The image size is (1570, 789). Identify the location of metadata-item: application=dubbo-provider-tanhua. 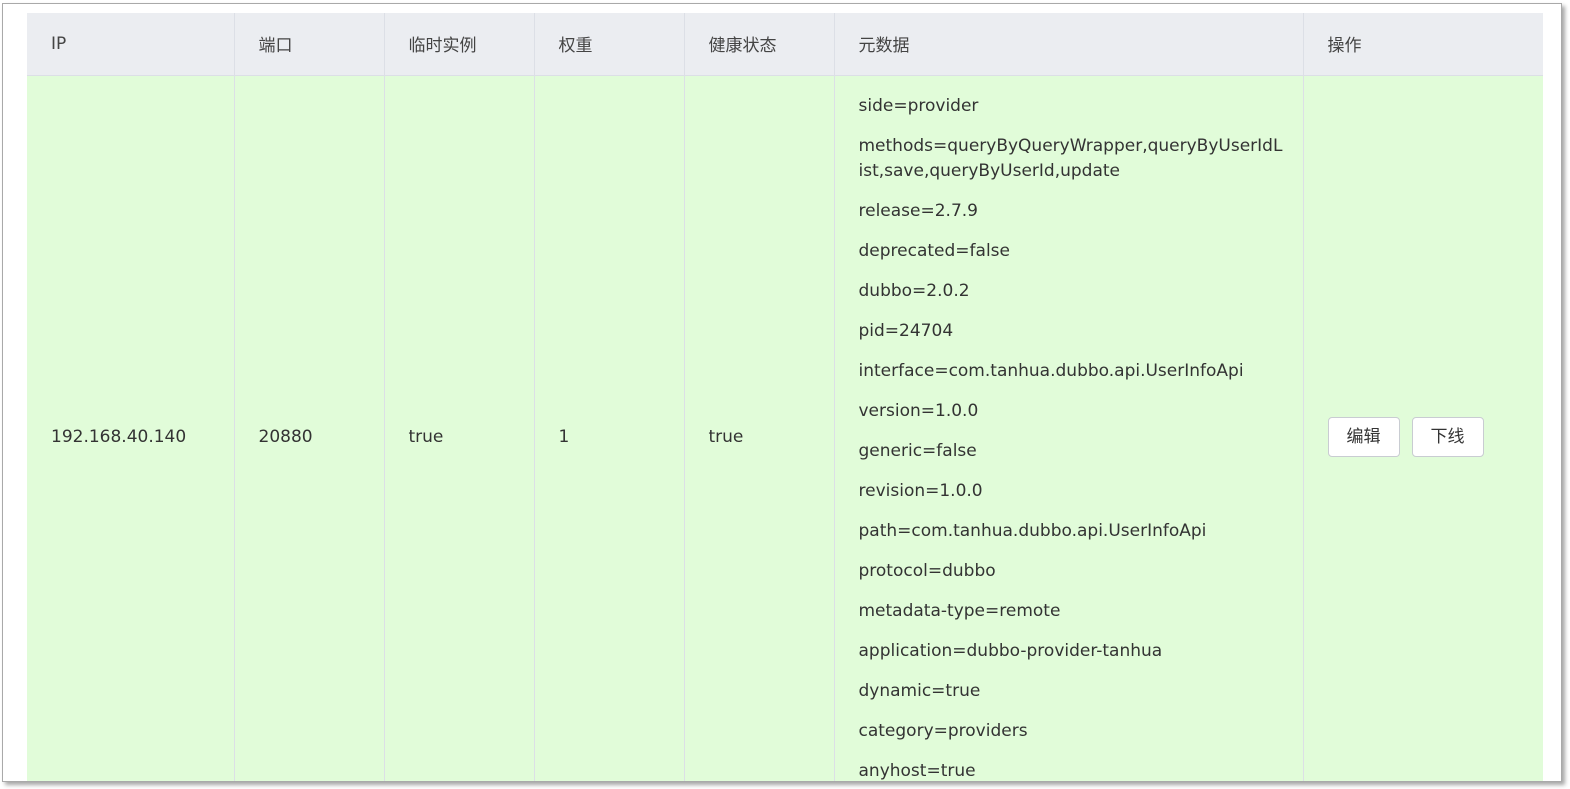
(1010, 650).